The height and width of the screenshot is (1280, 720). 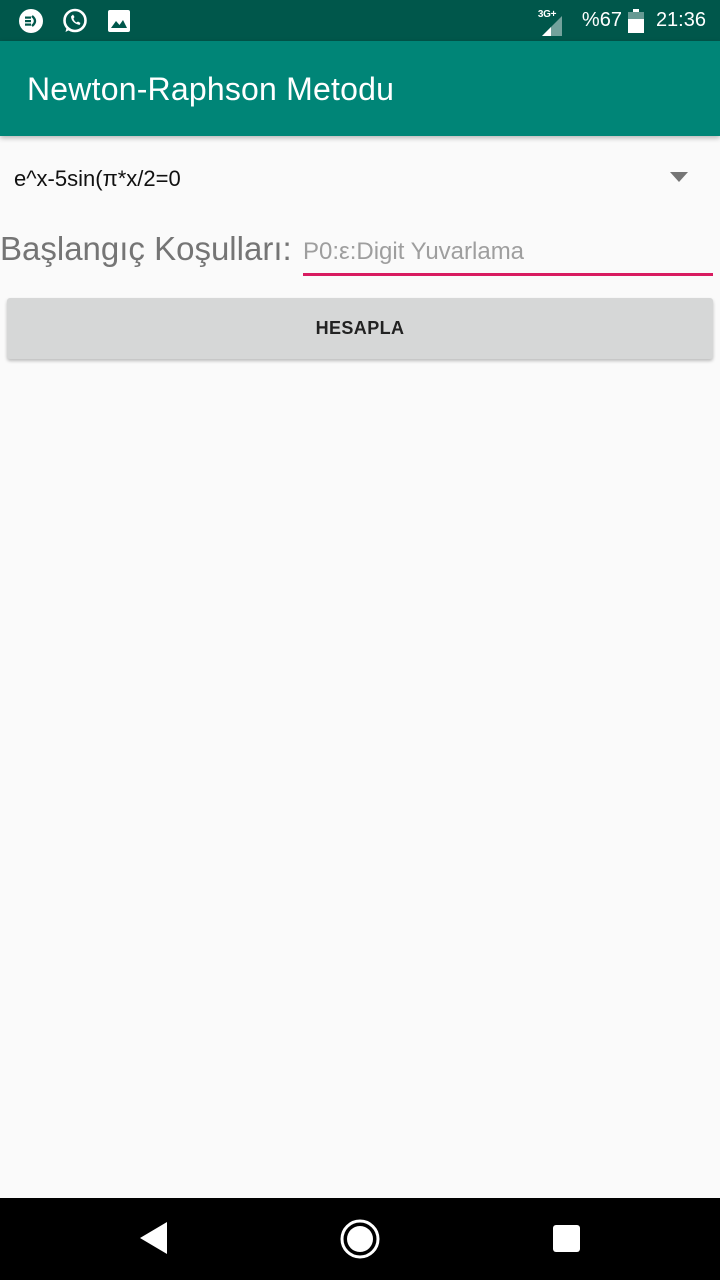 I want to click on initial-conditions-input, so click(x=508, y=256).